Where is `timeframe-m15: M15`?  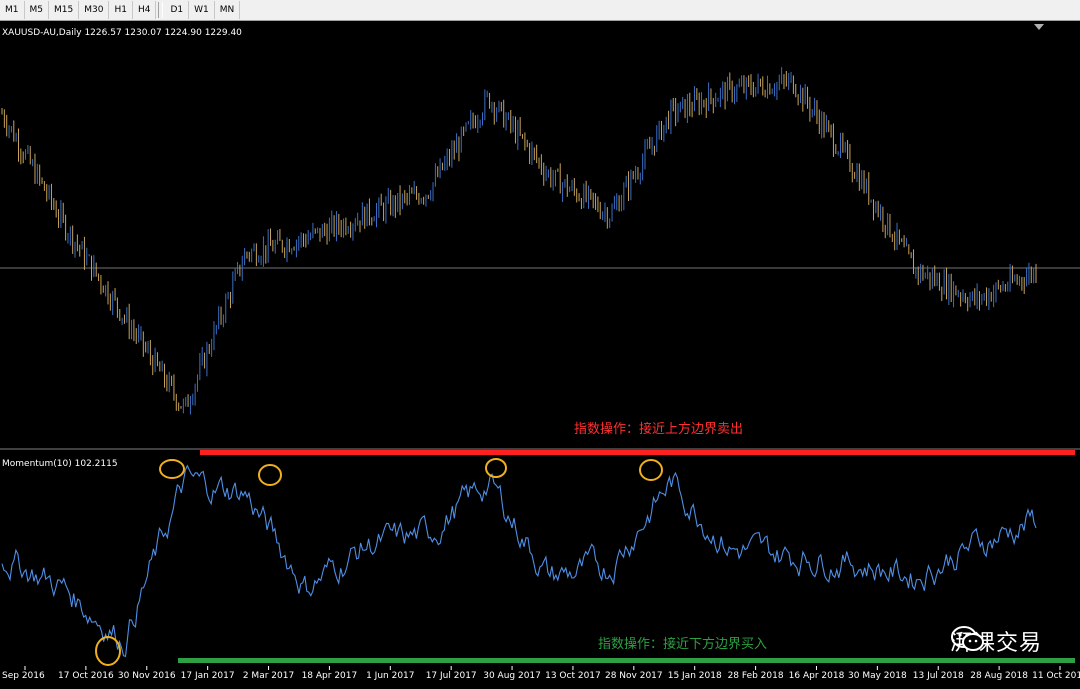
timeframe-m15: M15 is located at coordinates (64, 10).